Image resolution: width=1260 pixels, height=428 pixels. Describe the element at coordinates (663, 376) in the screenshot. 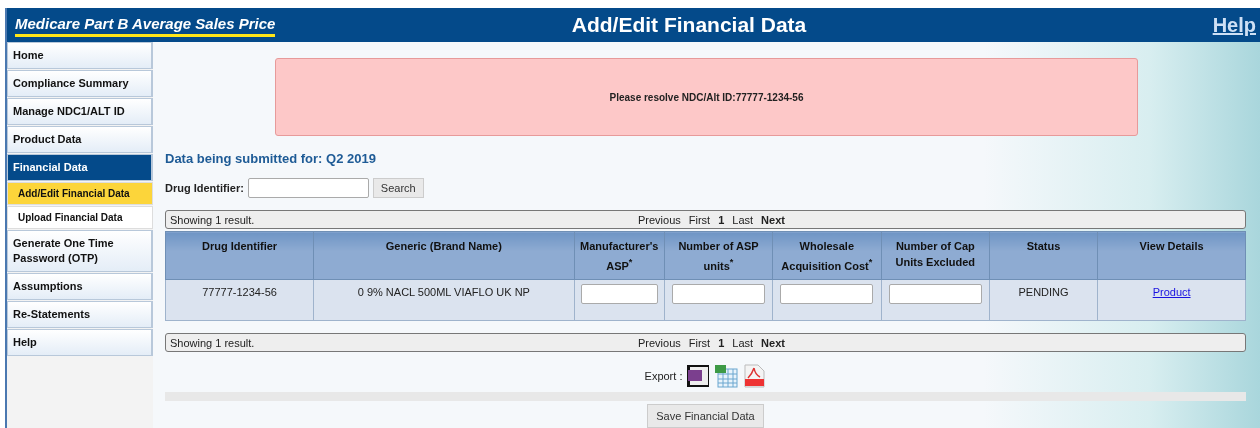

I see `export-label: Export :` at that location.